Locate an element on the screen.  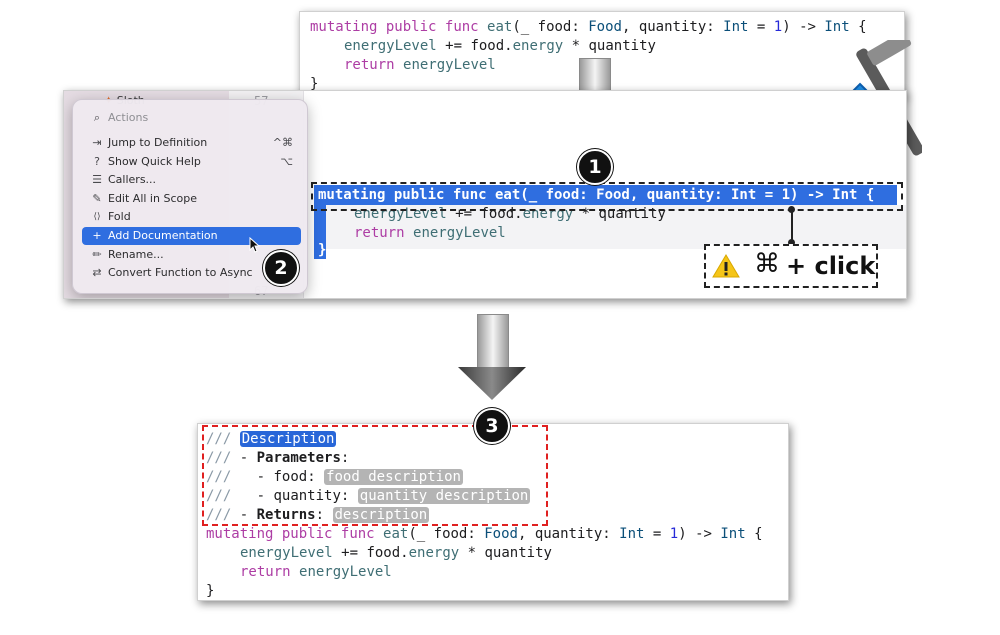
menu-item-label: Jump to Definition is located at coordinates (158, 142).